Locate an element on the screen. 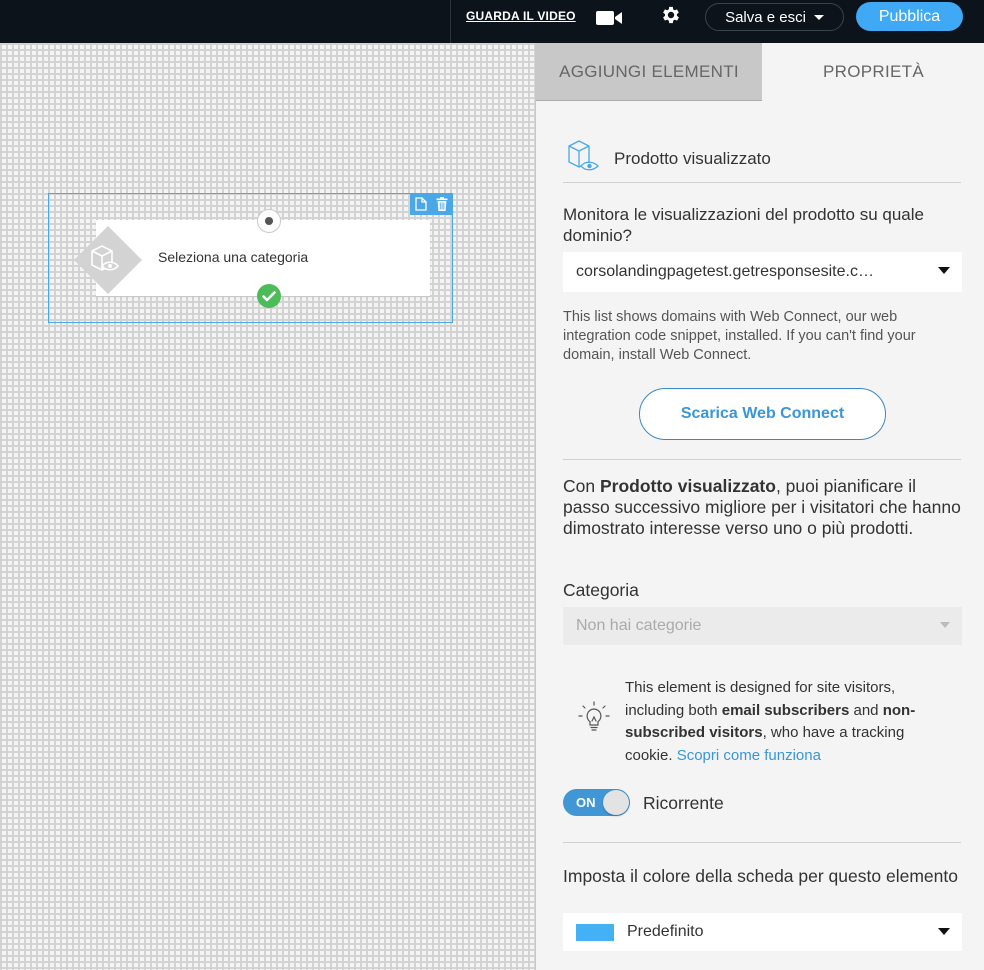 The height and width of the screenshot is (970, 984). check-circle-icon is located at coordinates (269, 296).